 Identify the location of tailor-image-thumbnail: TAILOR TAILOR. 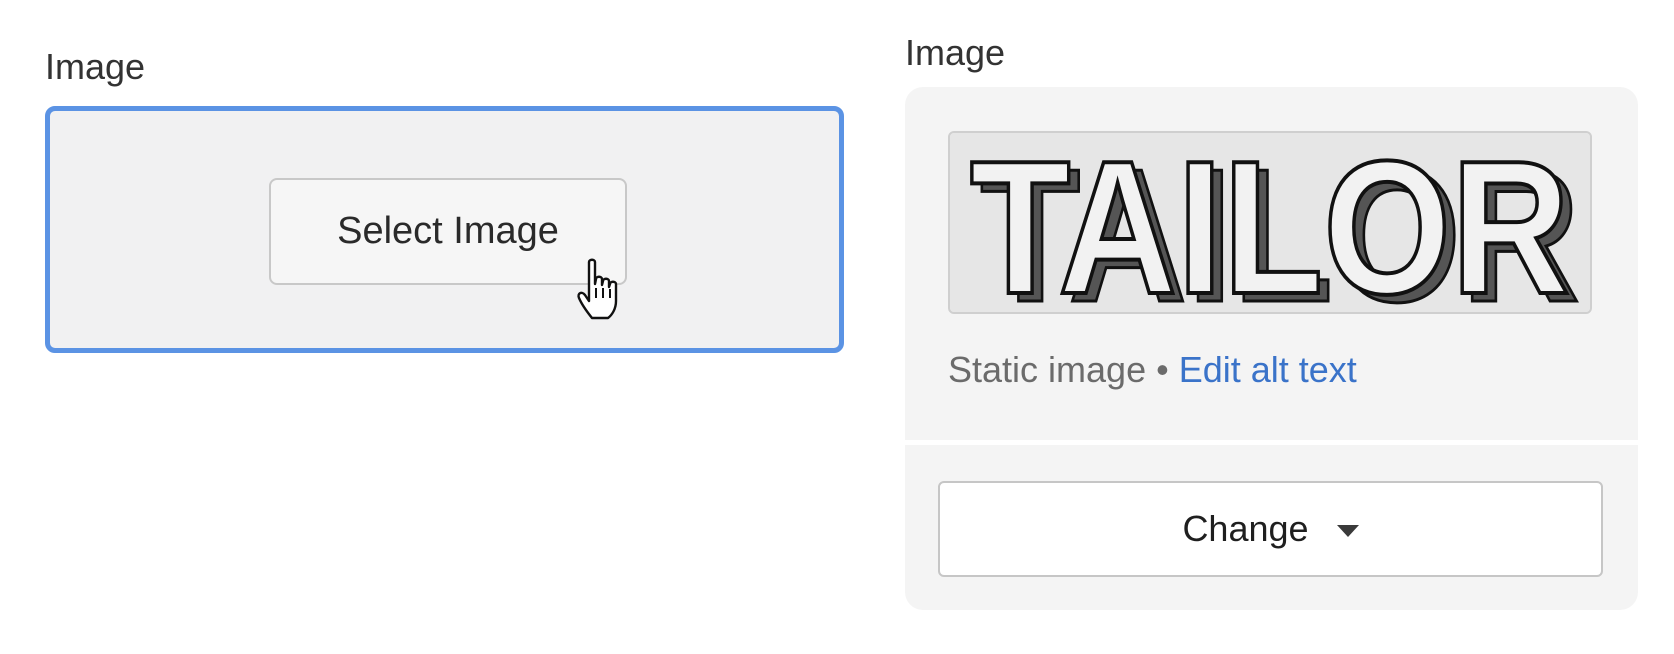
(1270, 222).